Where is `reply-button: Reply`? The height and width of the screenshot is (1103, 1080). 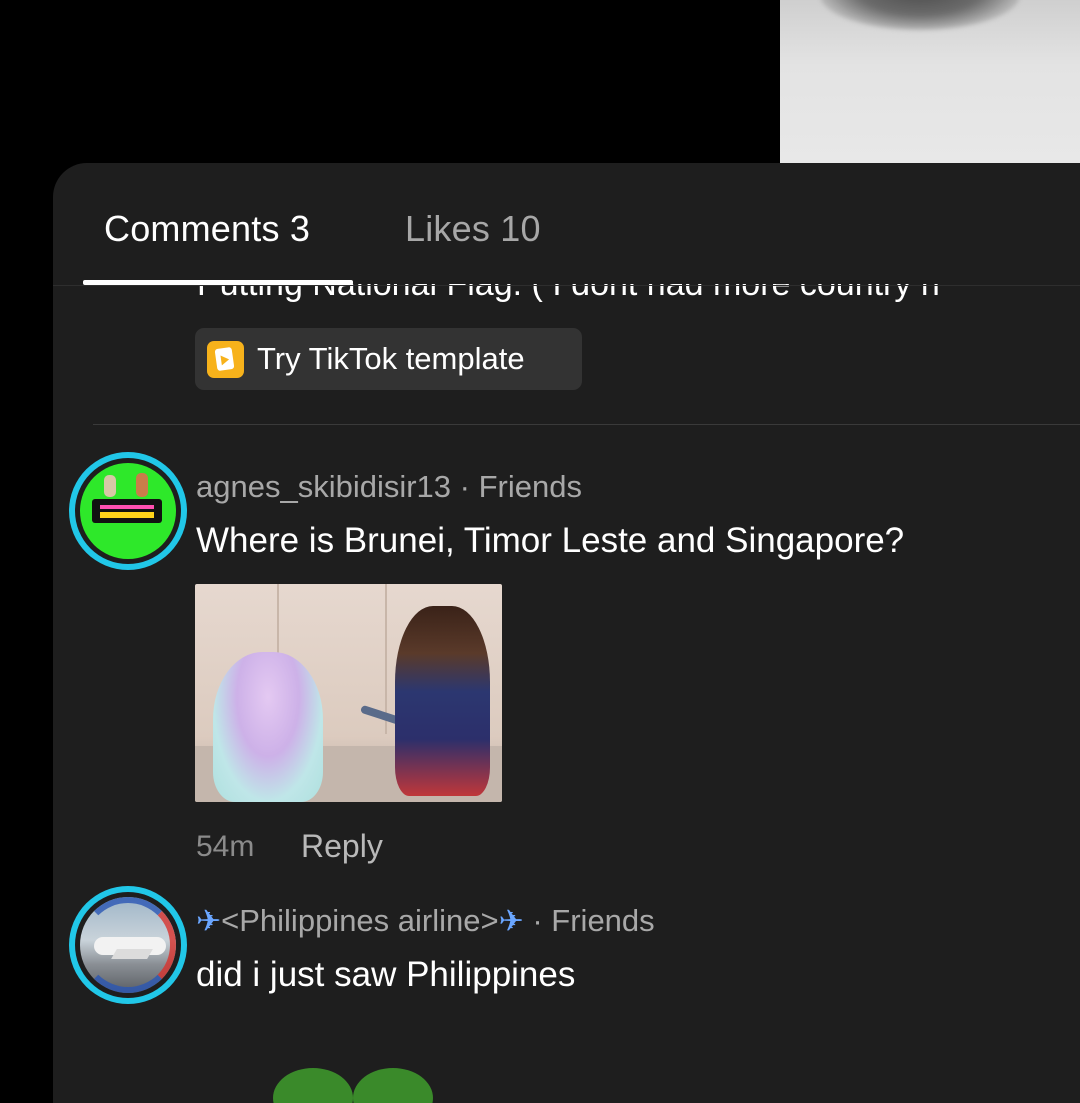
reply-button: Reply is located at coordinates (342, 846).